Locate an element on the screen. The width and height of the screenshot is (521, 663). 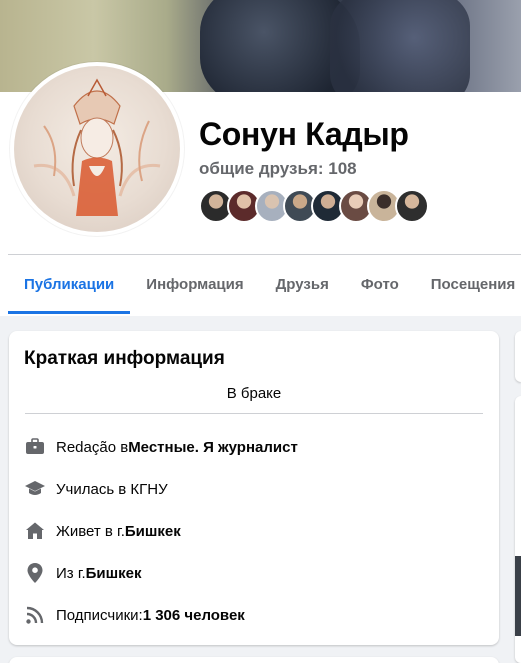
followers-prefix: Подписчики: is located at coordinates (99, 615).